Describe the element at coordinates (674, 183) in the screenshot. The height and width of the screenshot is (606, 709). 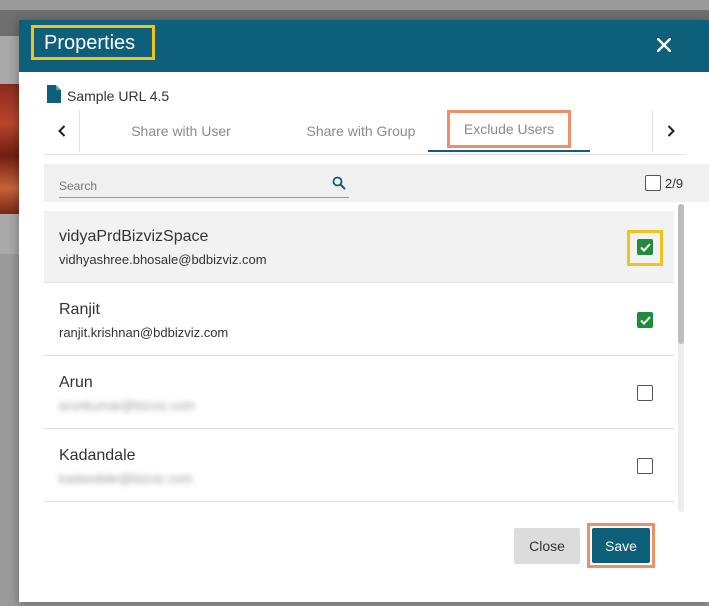
I see `selection-count: 2/9` at that location.